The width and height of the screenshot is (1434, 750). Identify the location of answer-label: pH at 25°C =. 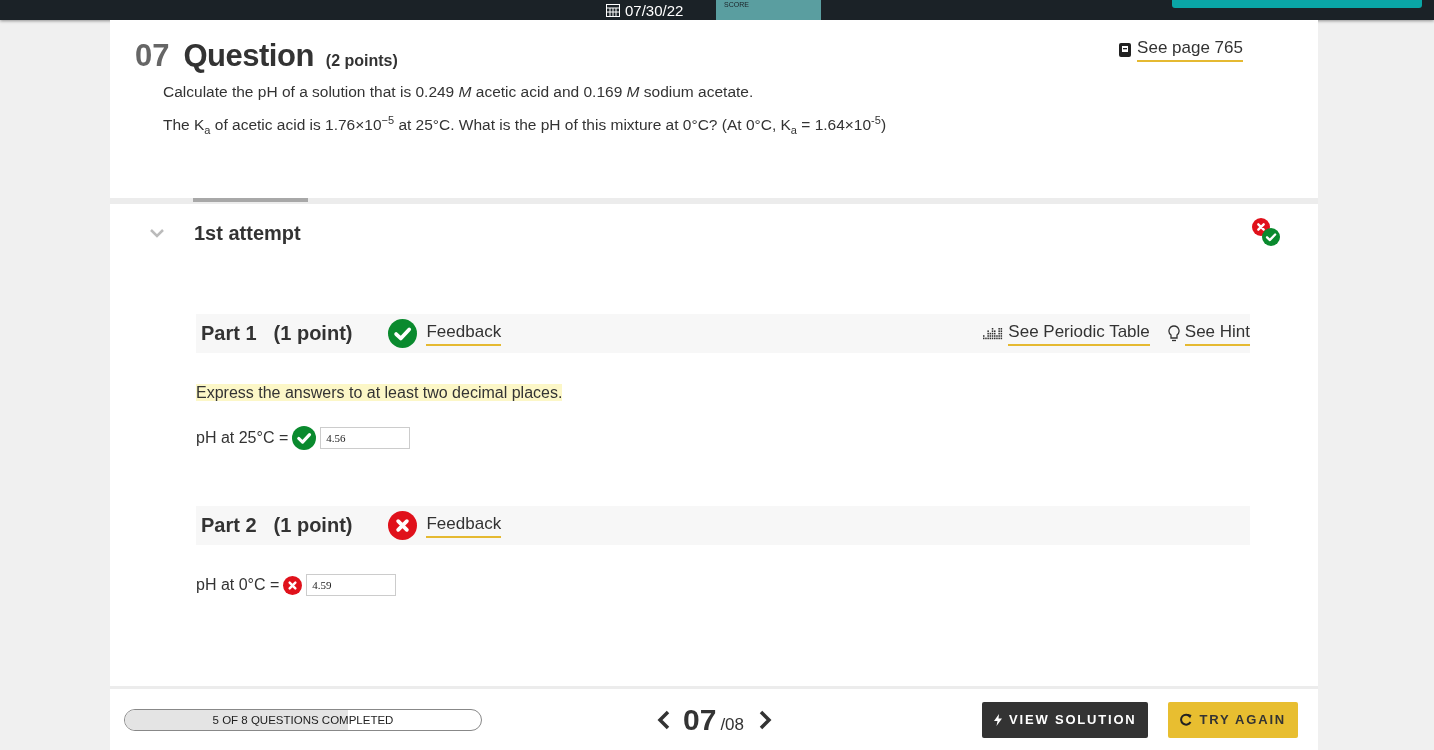
(242, 438).